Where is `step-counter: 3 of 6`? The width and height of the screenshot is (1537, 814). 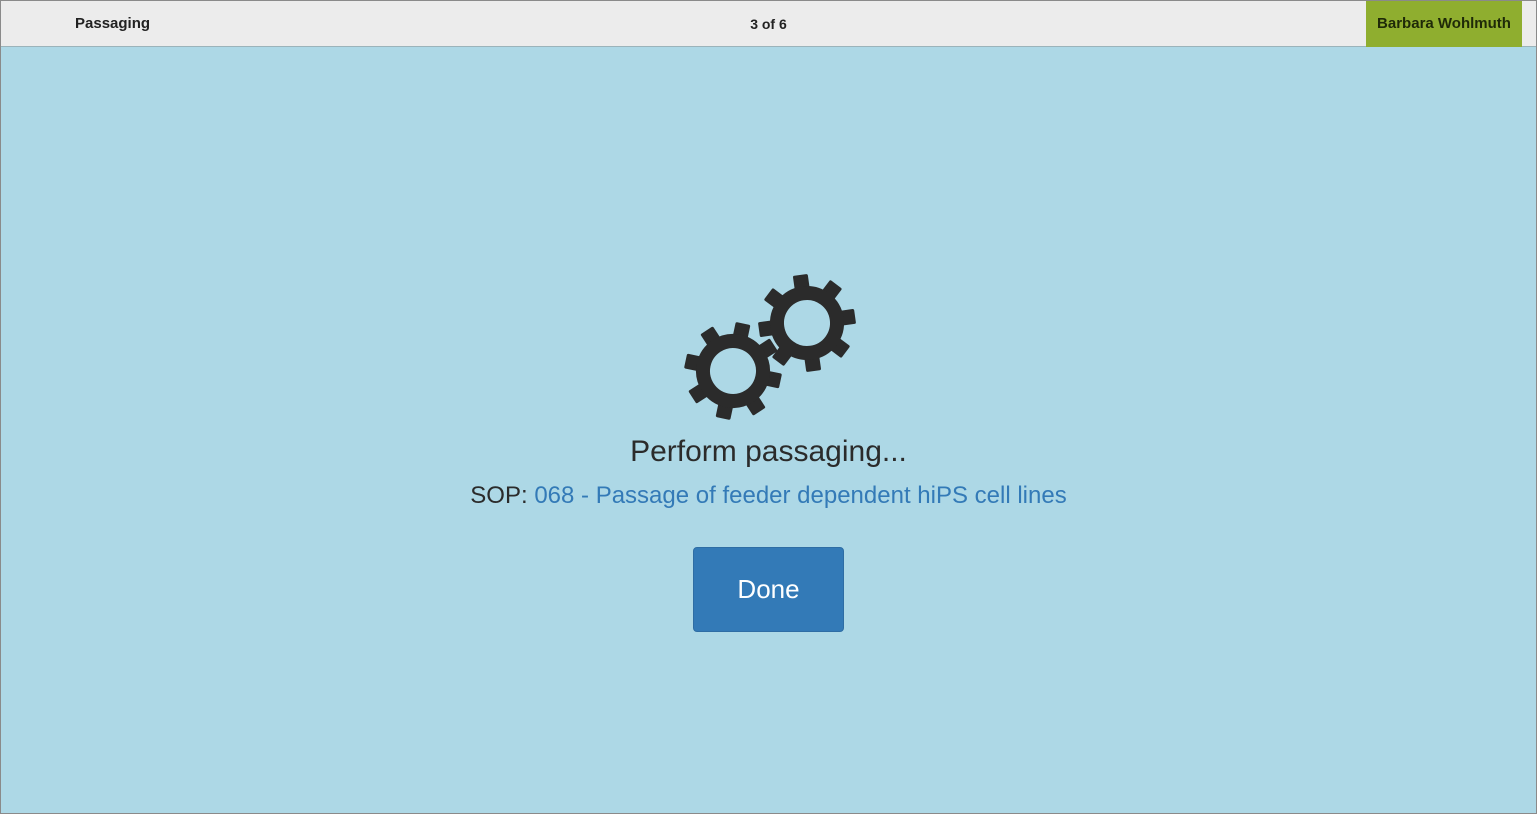
step-counter: 3 of 6 is located at coordinates (768, 24).